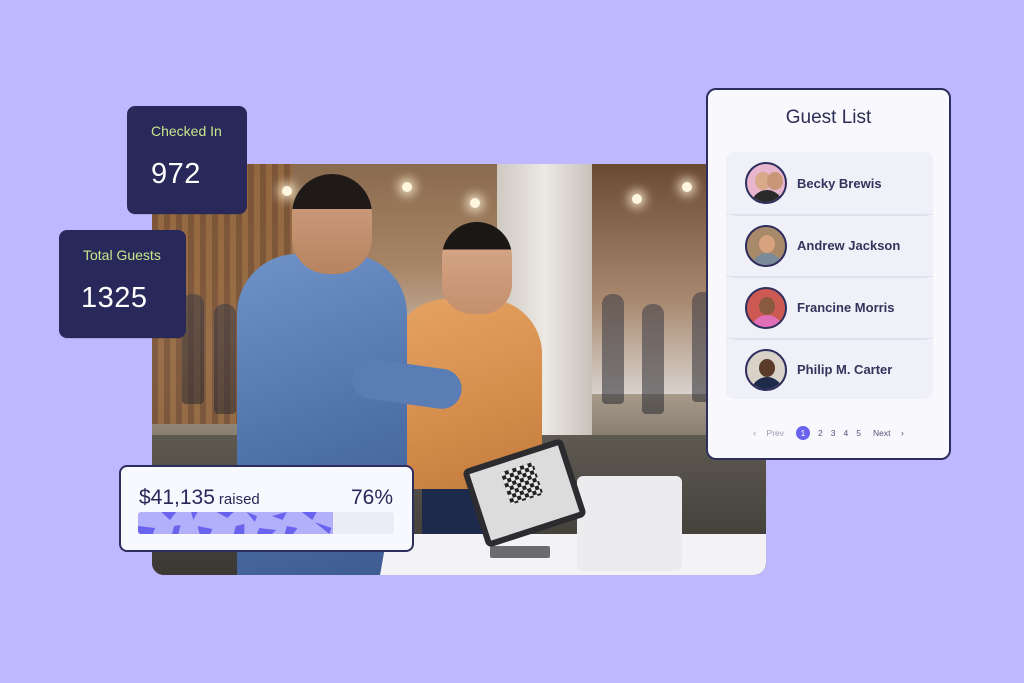  I want to click on guest-name: Becky Brewis, so click(839, 183).